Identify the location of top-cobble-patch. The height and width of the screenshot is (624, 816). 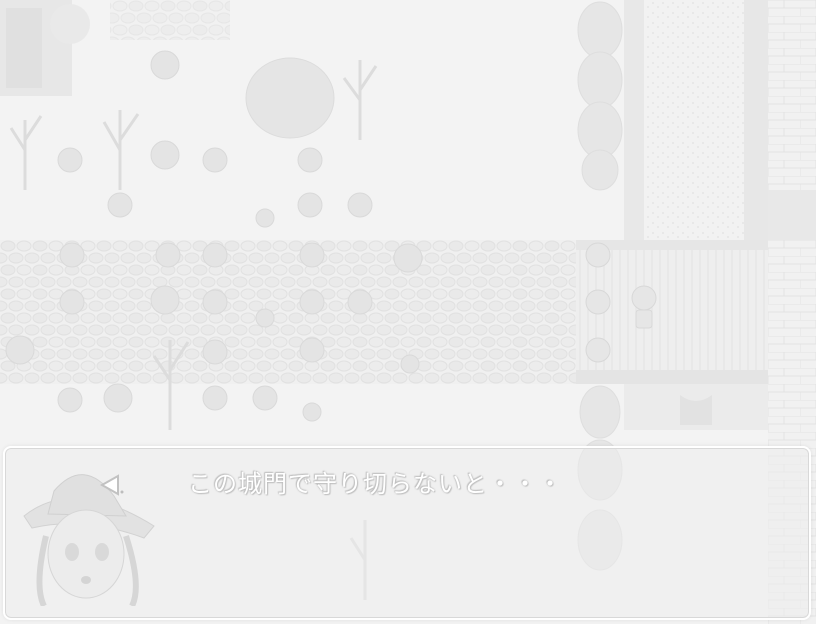
(170, 20).